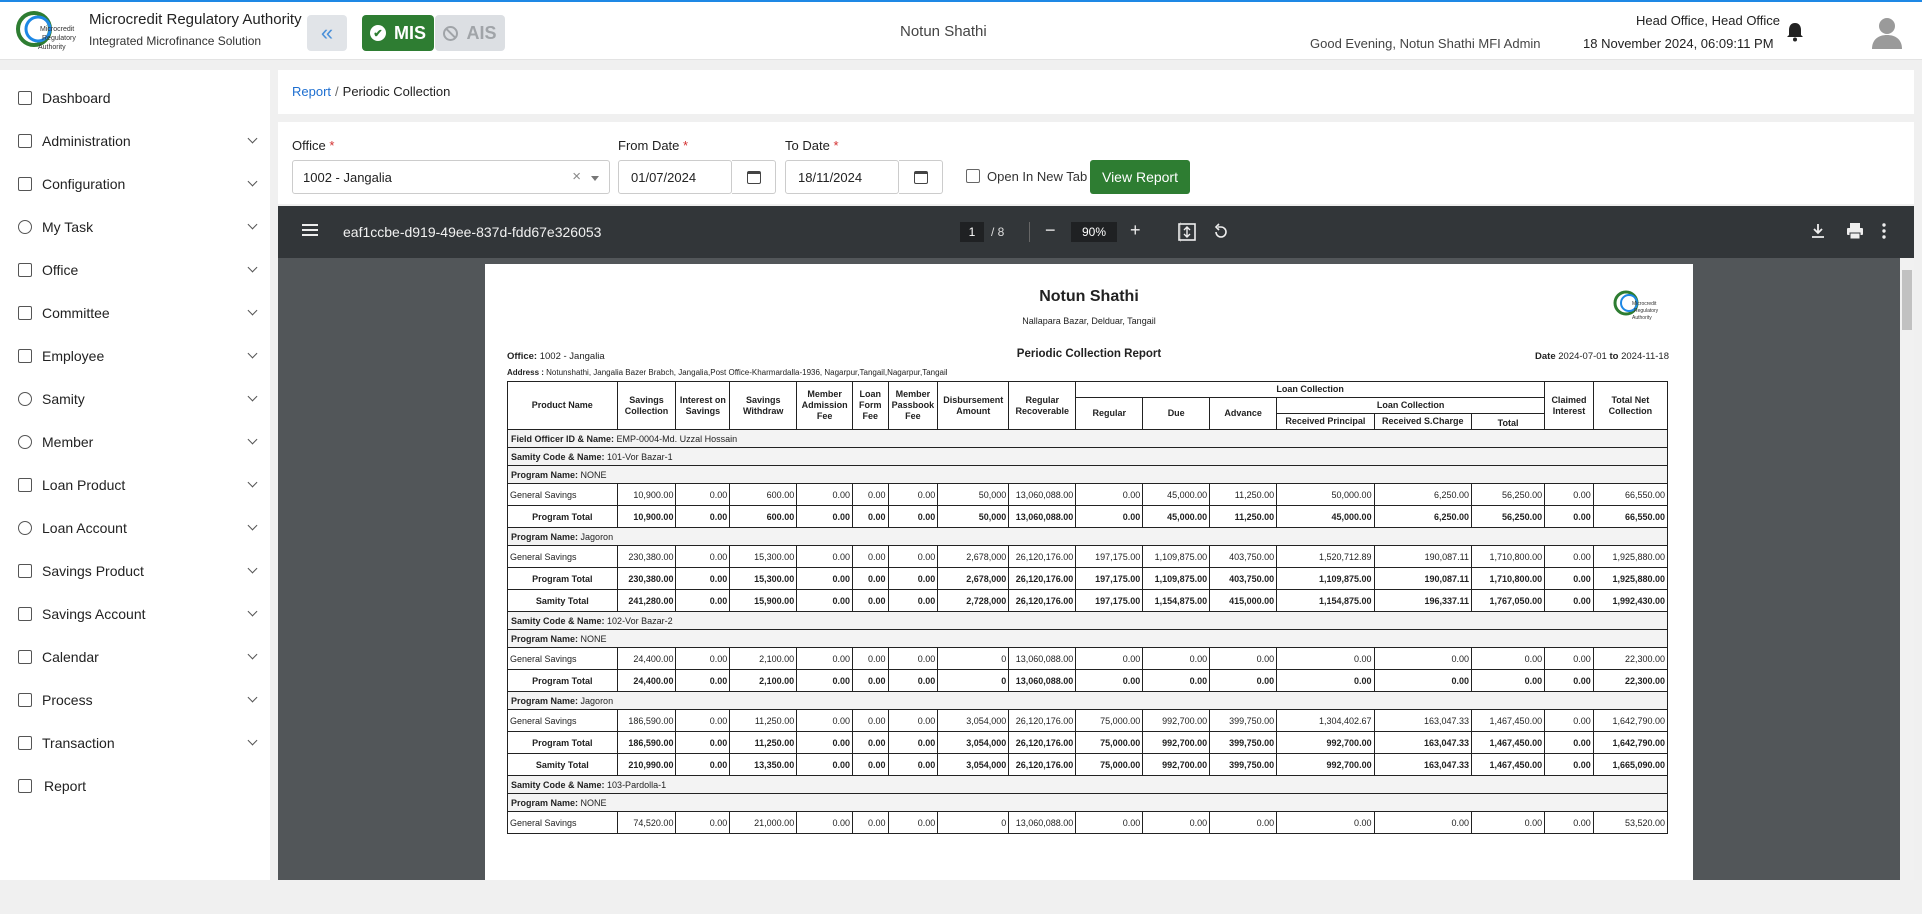 The image size is (1922, 914). I want to click on ais-button: AIS, so click(470, 33).